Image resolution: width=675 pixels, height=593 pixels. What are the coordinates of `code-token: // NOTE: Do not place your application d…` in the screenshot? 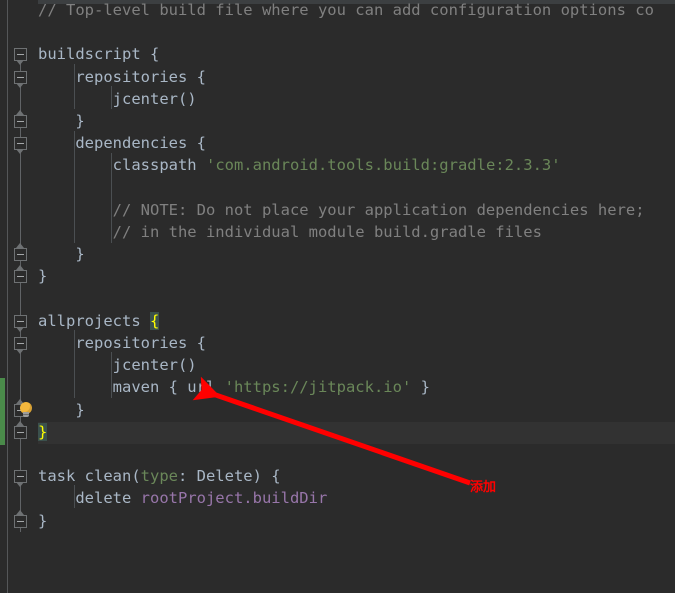 It's located at (346, 209).